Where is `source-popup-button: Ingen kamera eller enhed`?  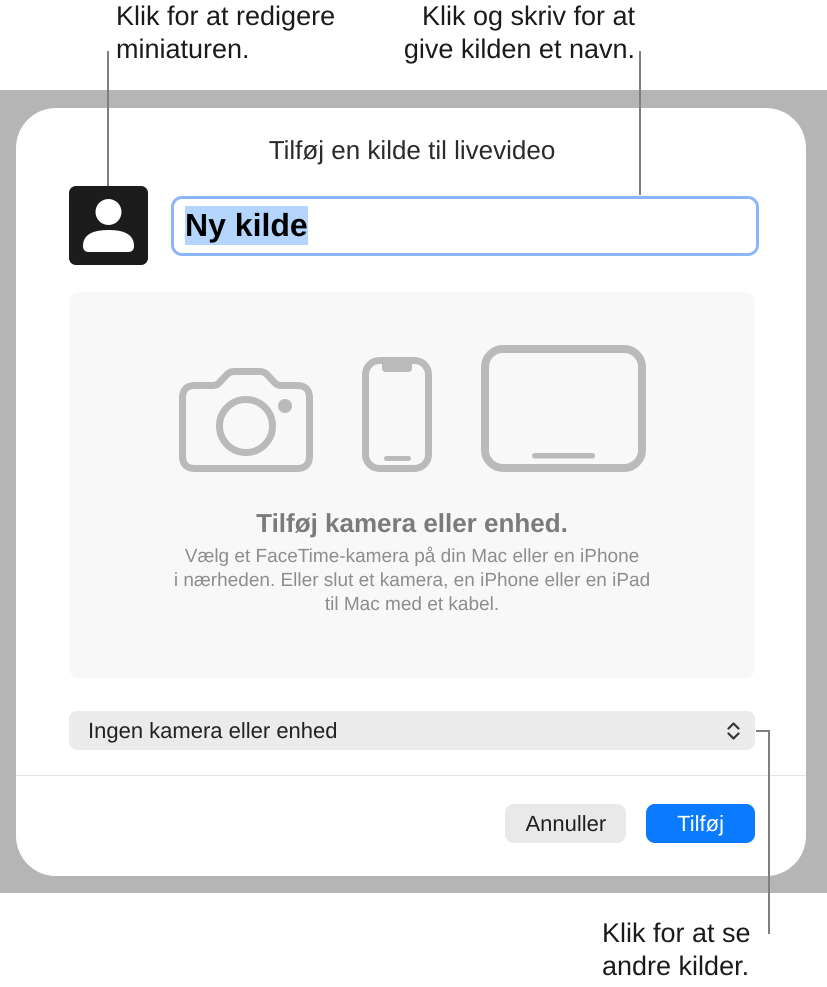 source-popup-button: Ingen kamera eller enhed is located at coordinates (412, 730).